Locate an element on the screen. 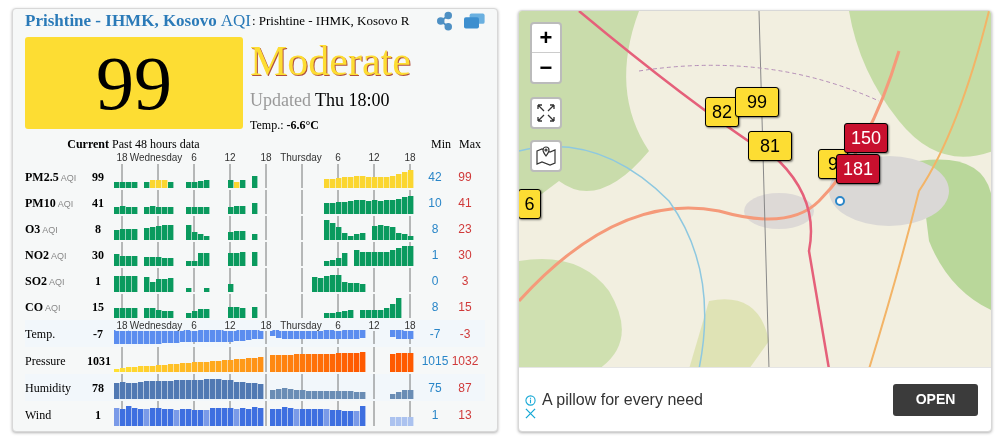  temperature-label: Temp.: is located at coordinates (267, 125).